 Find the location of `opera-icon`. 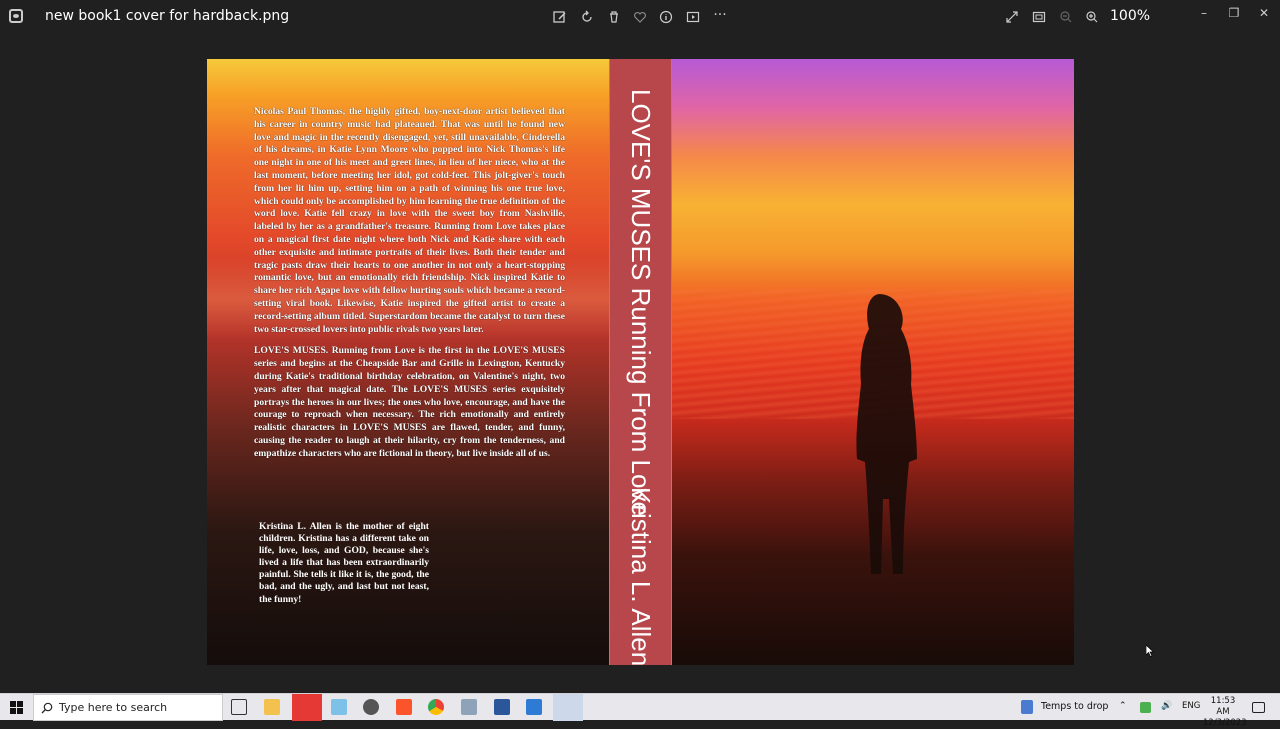

opera-icon is located at coordinates (307, 707).